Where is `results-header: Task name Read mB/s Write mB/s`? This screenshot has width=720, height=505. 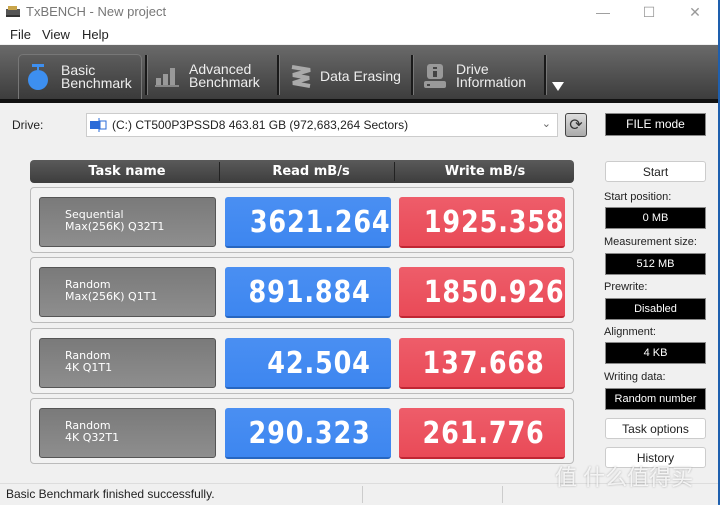
results-header: Task name Read mB/s Write mB/s is located at coordinates (302, 171).